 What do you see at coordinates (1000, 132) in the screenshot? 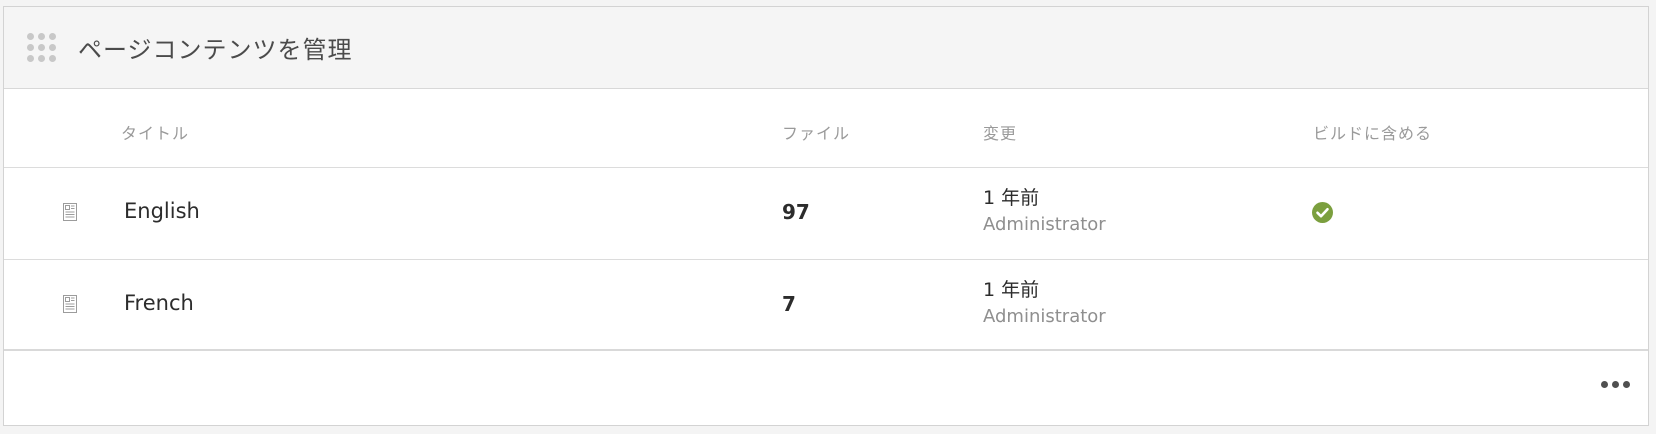
I see `column-header-modified: 変更` at bounding box center [1000, 132].